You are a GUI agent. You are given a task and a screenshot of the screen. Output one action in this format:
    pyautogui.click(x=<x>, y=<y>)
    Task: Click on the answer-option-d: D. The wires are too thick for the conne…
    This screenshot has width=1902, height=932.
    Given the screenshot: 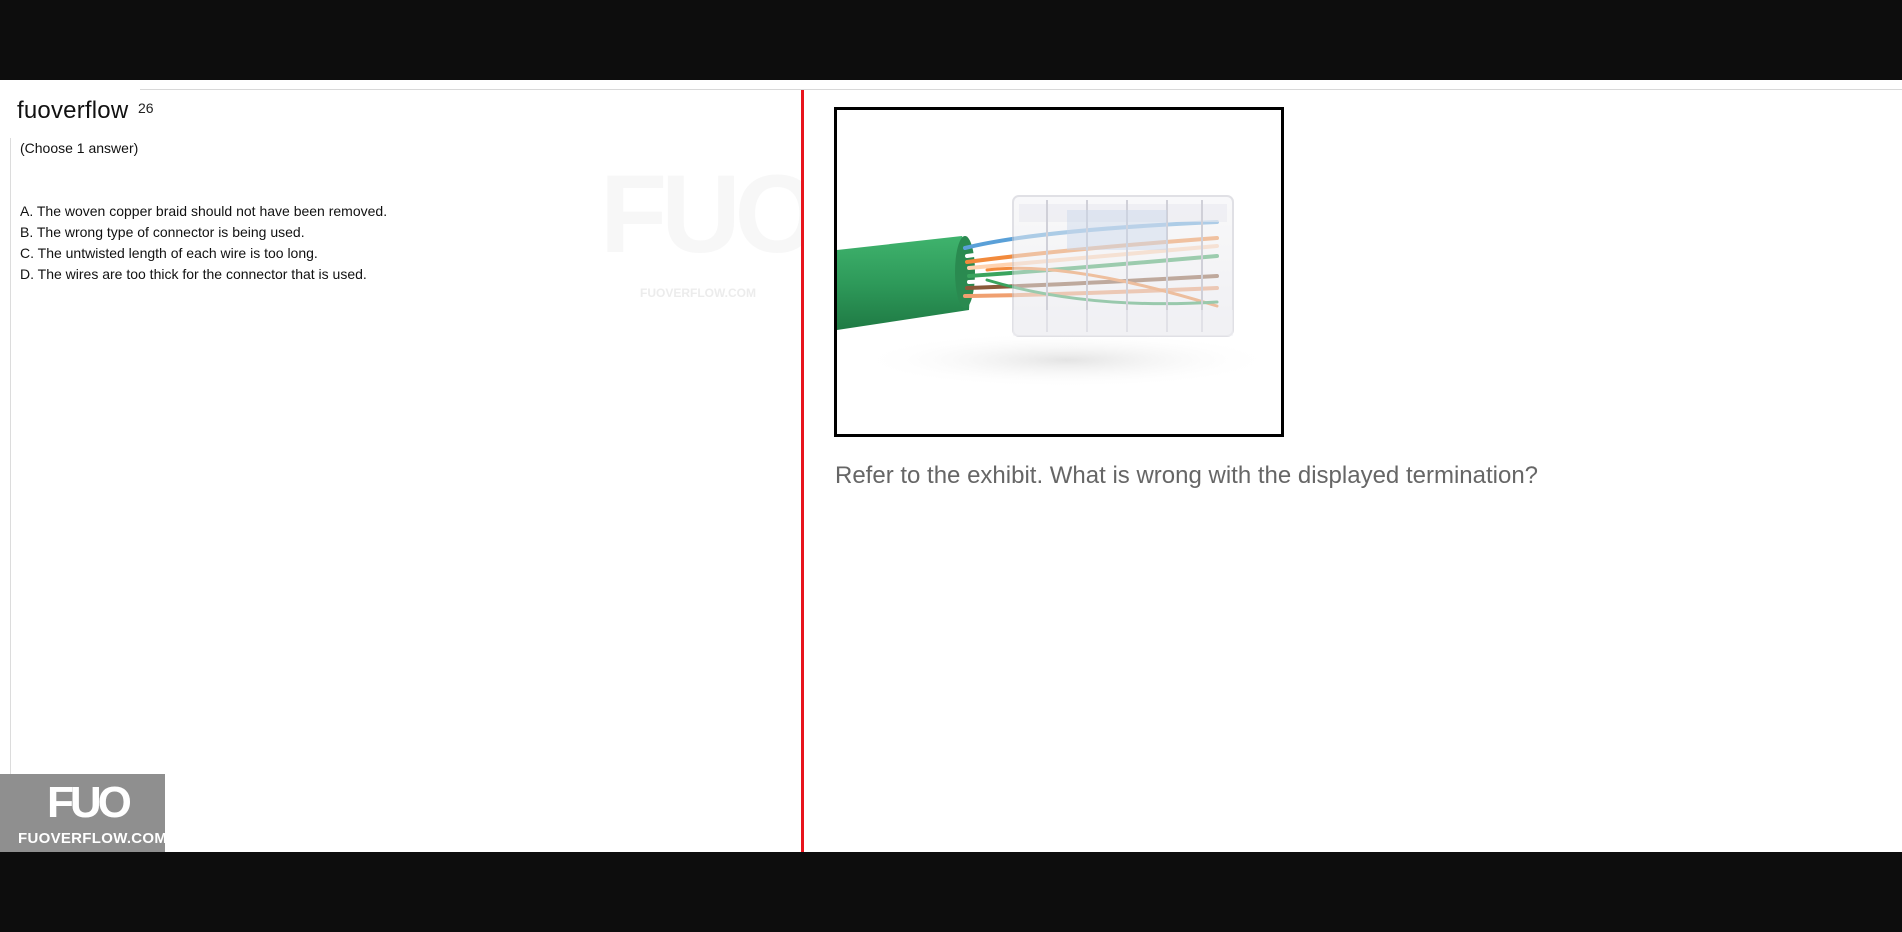 What is the action you would take?
    pyautogui.click(x=203, y=274)
    